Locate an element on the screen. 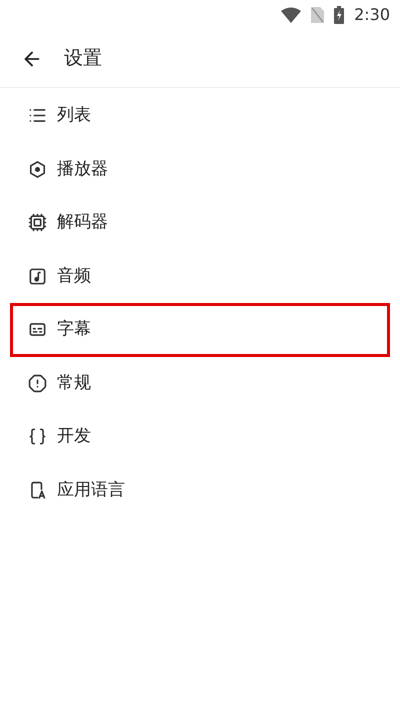 This screenshot has height=711, width=400. item-label: 解码器 is located at coordinates (82, 222).